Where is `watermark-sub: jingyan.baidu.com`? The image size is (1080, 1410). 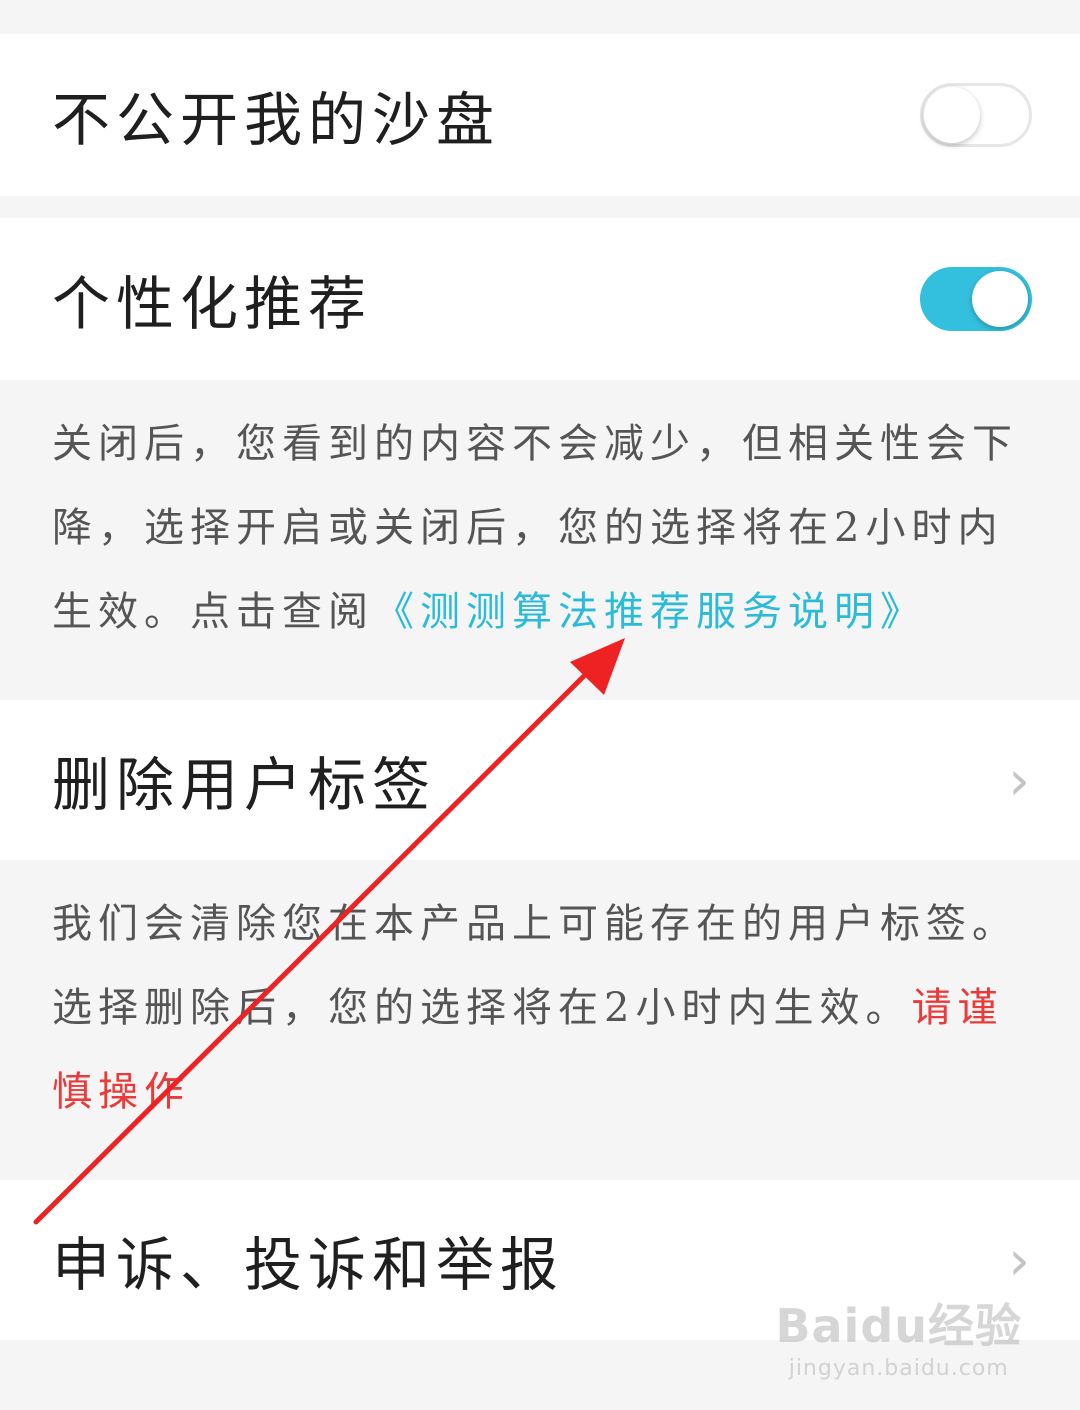
watermark-sub: jingyan.baidu.com is located at coordinates (898, 1368).